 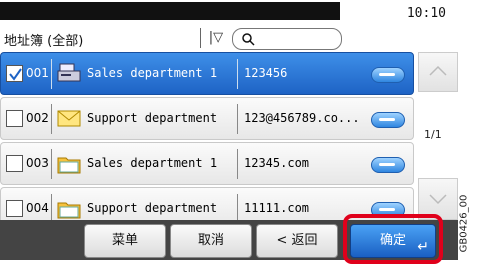 I want to click on entry-address: 123456, so click(x=266, y=73).